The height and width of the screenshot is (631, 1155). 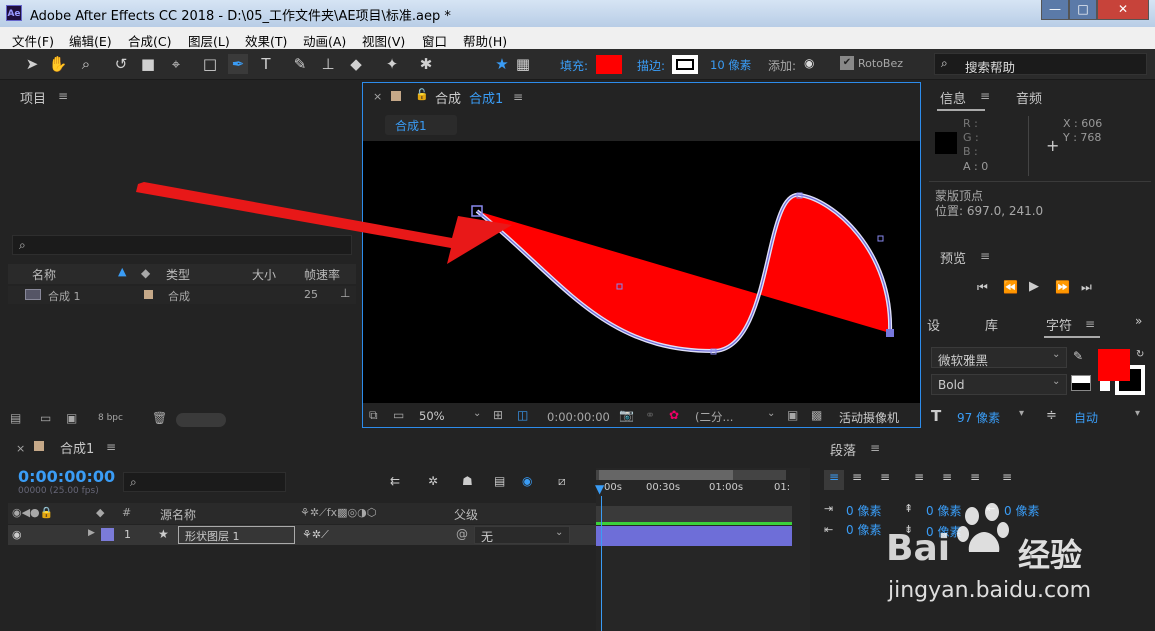 I want to click on interpret-footage-icon: ▤, so click(x=15, y=418).